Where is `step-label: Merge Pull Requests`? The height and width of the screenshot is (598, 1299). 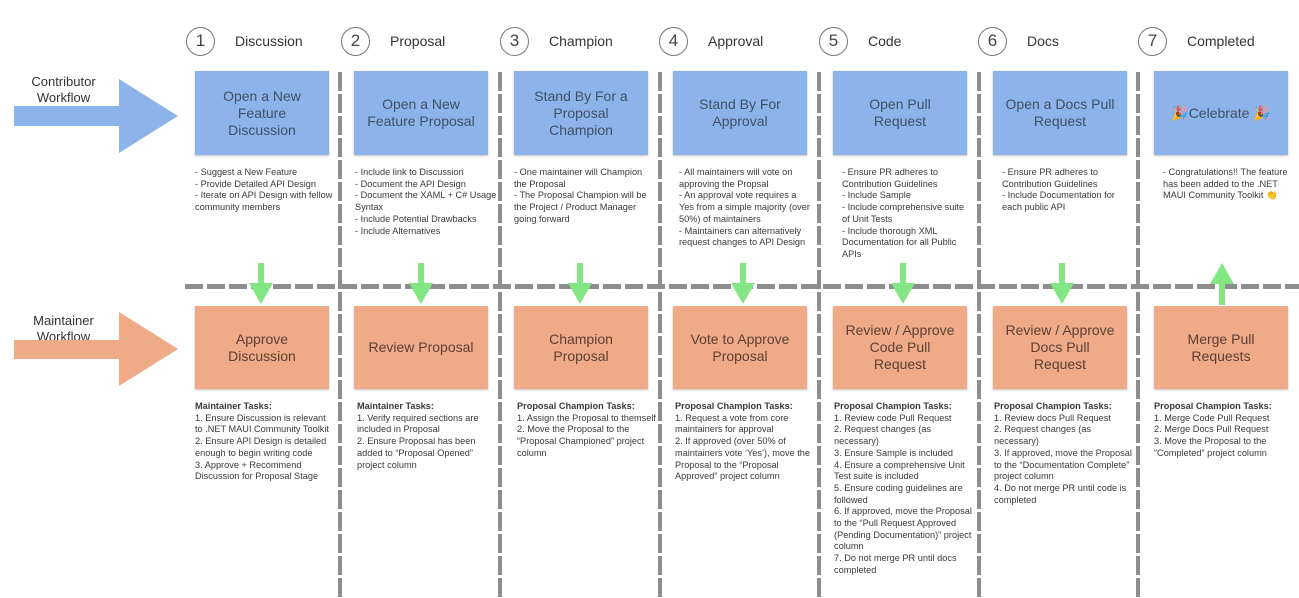
step-label: Merge Pull Requests is located at coordinates (1221, 347).